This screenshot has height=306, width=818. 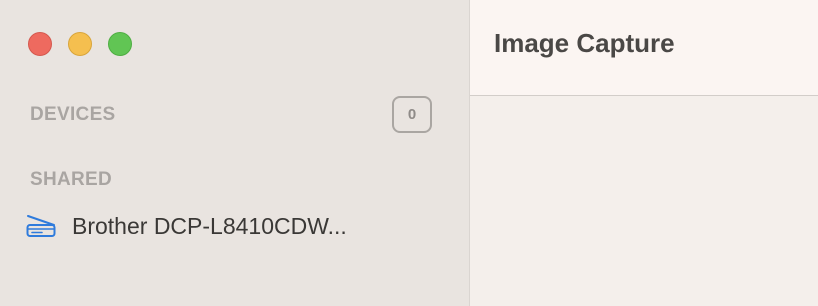 What do you see at coordinates (73, 114) in the screenshot?
I see `devices-section-header: DEVICES` at bounding box center [73, 114].